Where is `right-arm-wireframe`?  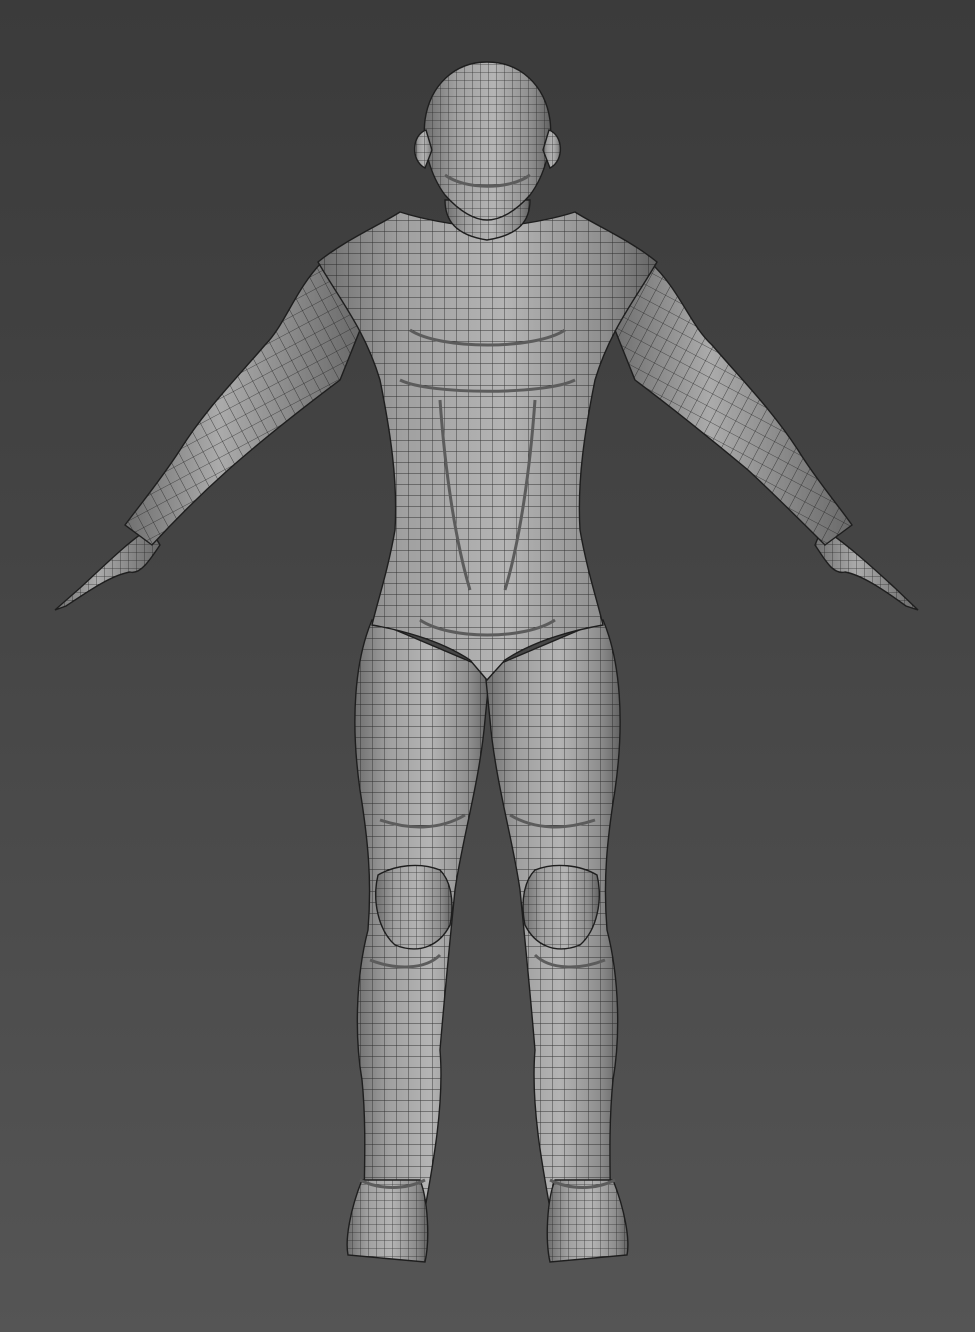 right-arm-wireframe is located at coordinates (733, 403).